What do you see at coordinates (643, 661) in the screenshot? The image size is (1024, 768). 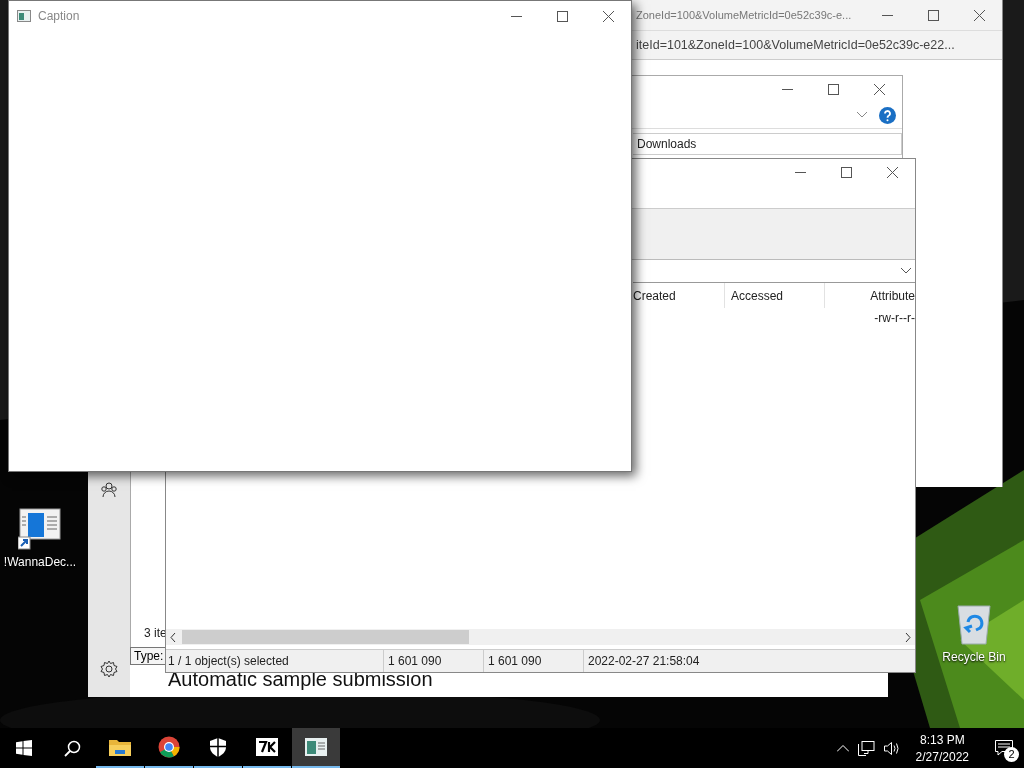 I see `status-text: 2022-02-27 21:58:04` at bounding box center [643, 661].